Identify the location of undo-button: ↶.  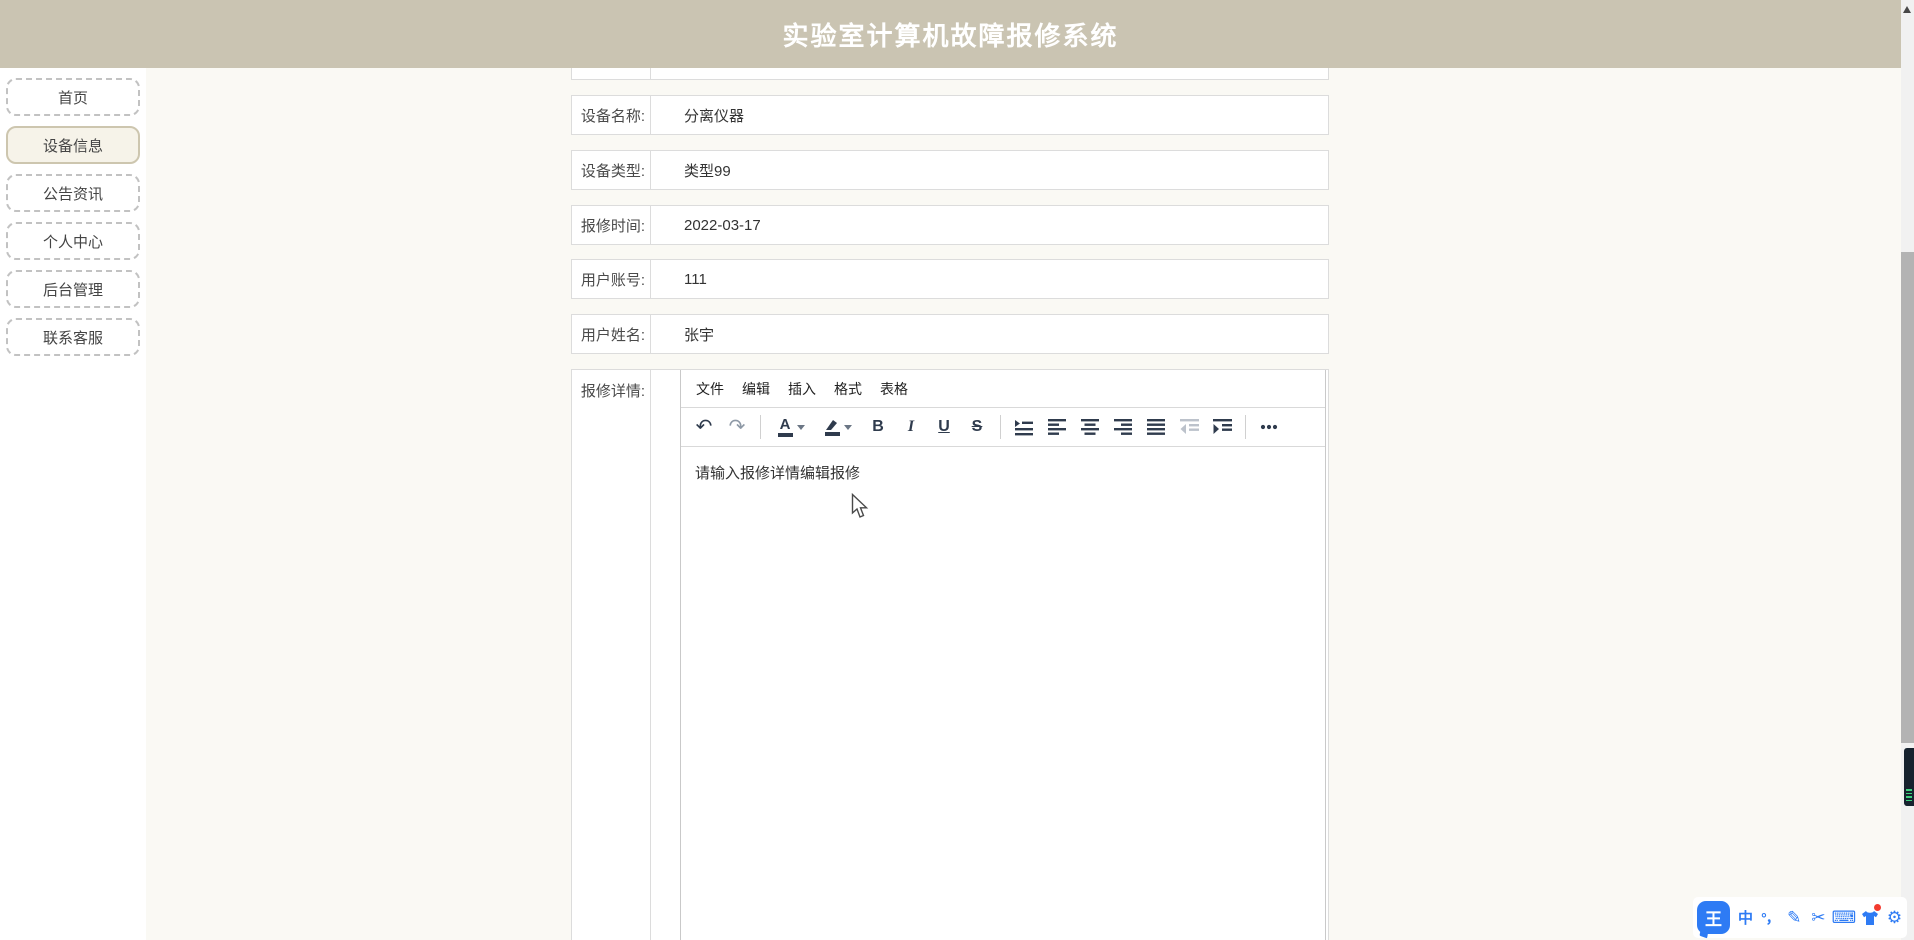
(704, 427).